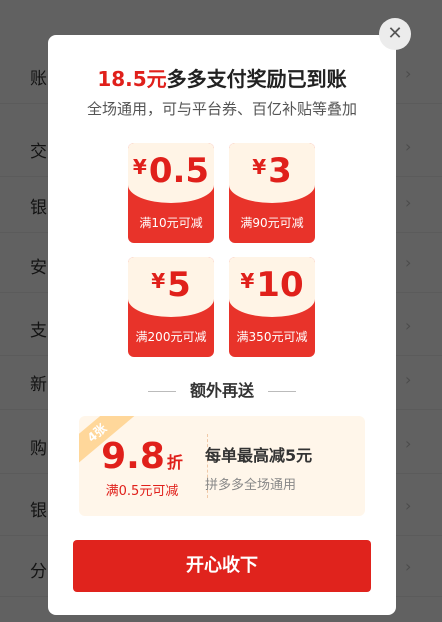  I want to click on coupon-card: ¥10 满350元可减, so click(272, 307).